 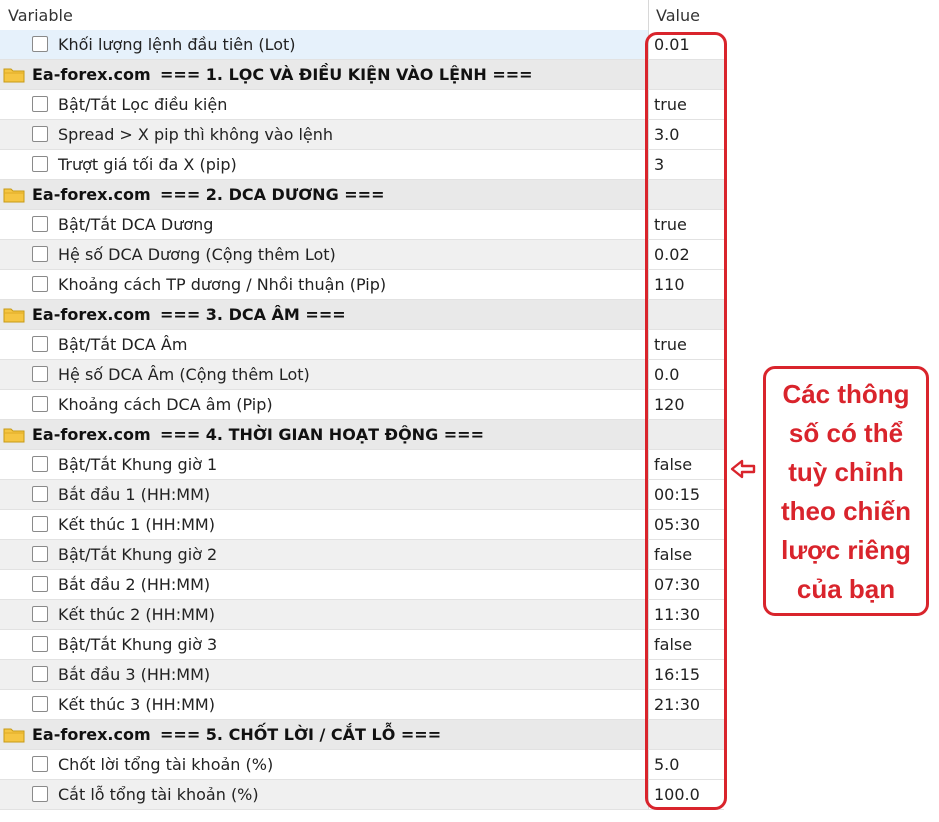 What do you see at coordinates (134, 494) in the screenshot?
I see `parameter-label: Bắt đầu 1 (HH:MM)` at bounding box center [134, 494].